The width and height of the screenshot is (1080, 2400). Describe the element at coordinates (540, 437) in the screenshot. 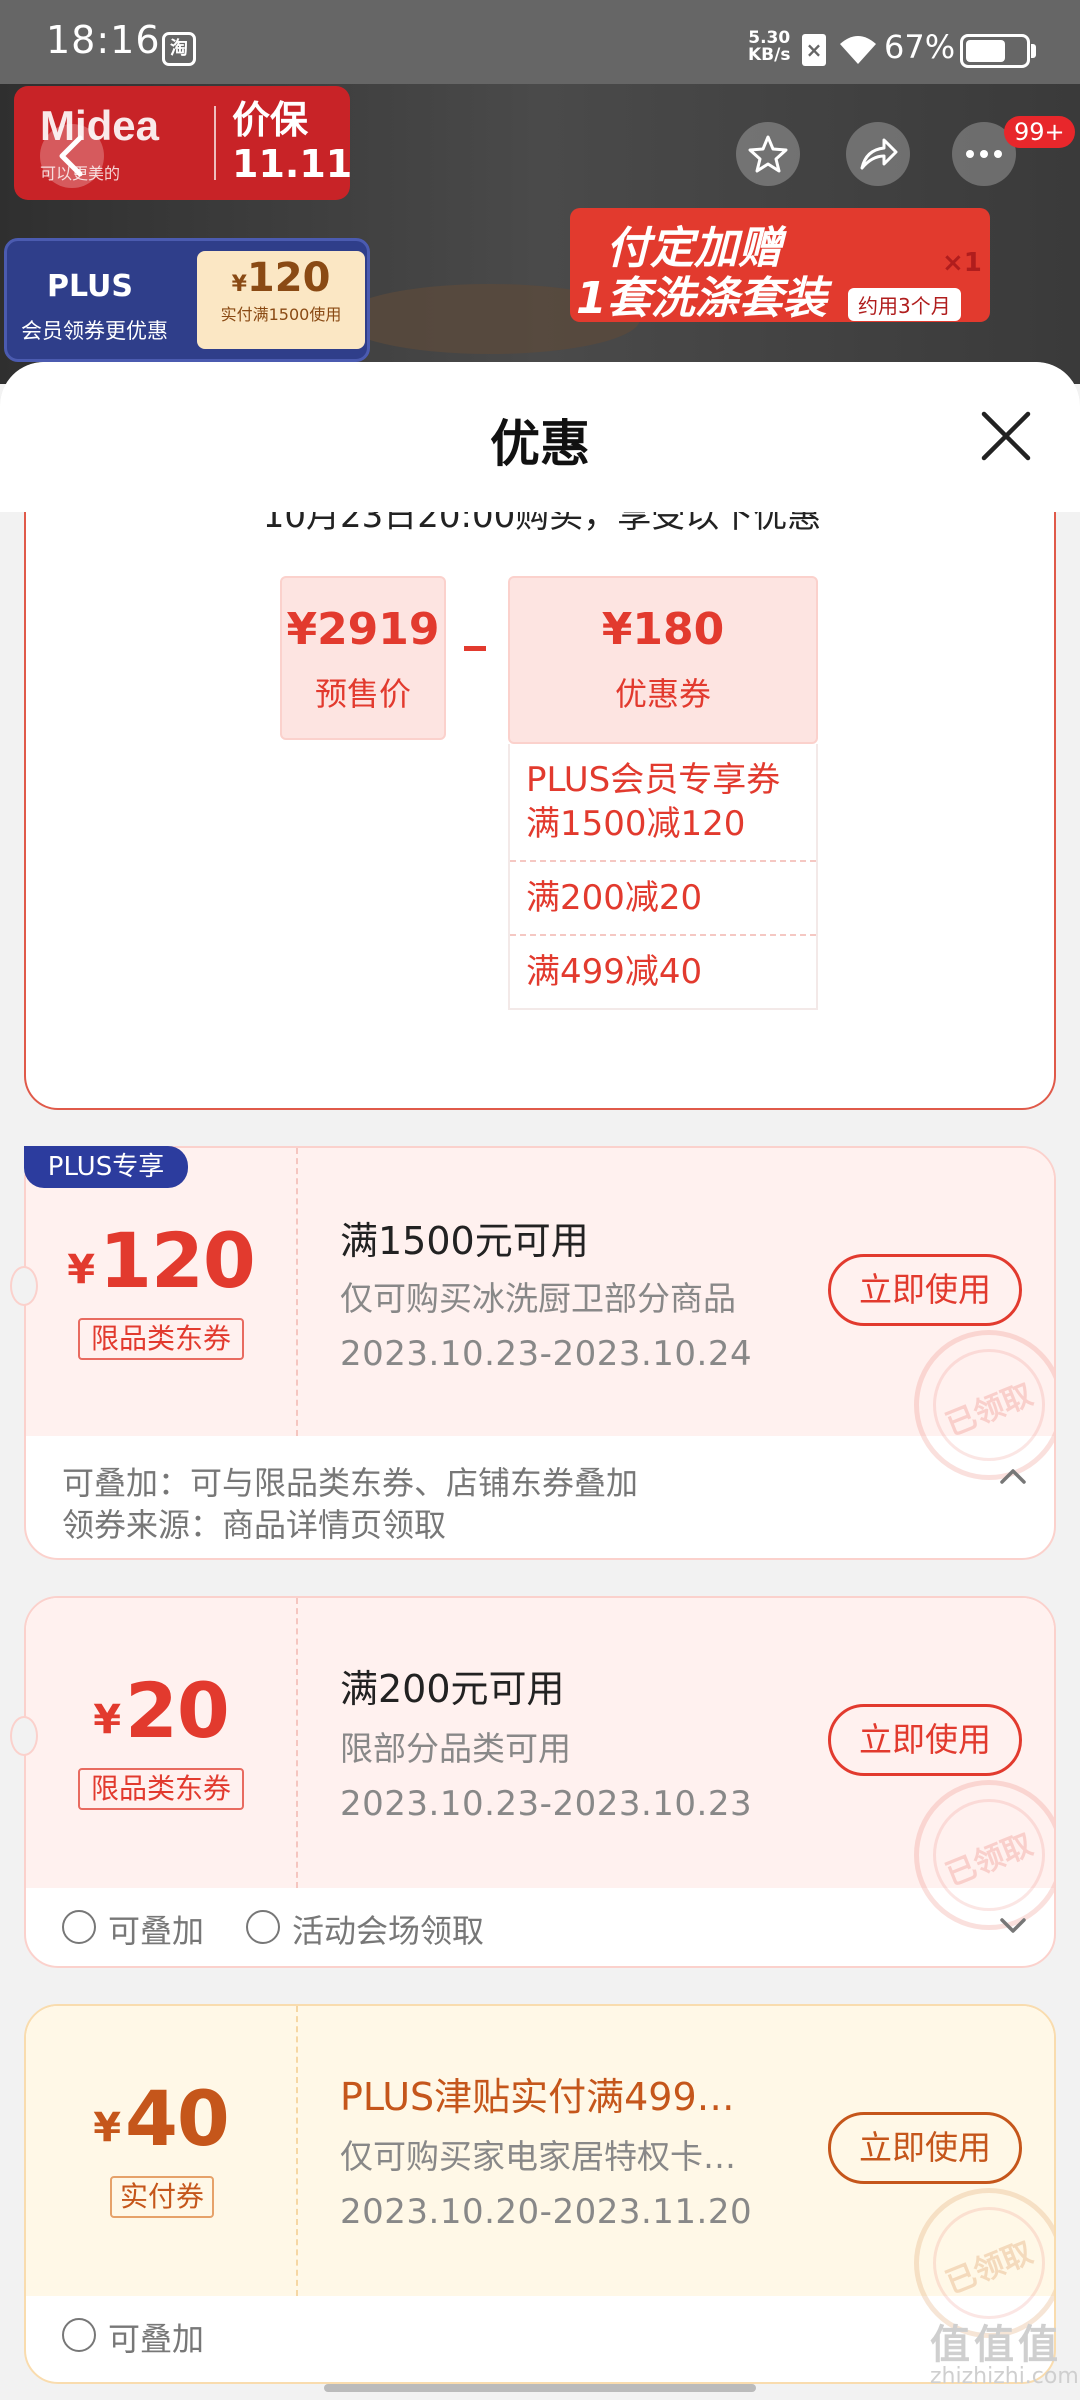

I see `sheet-header: 优惠` at that location.